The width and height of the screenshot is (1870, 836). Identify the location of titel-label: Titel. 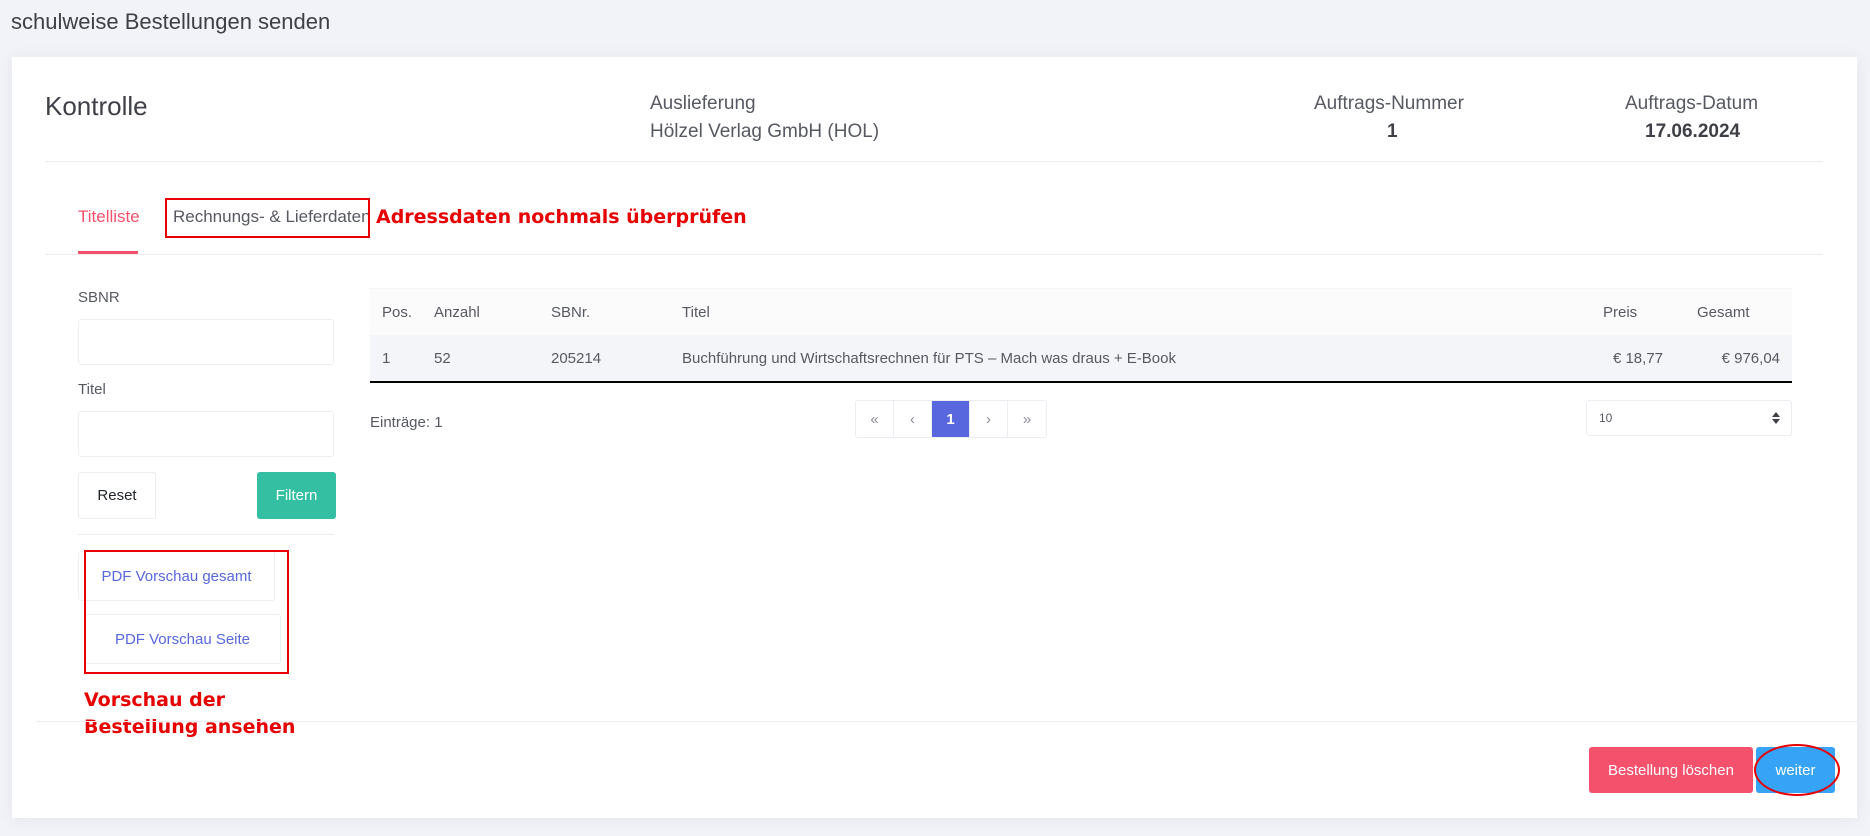
(92, 389).